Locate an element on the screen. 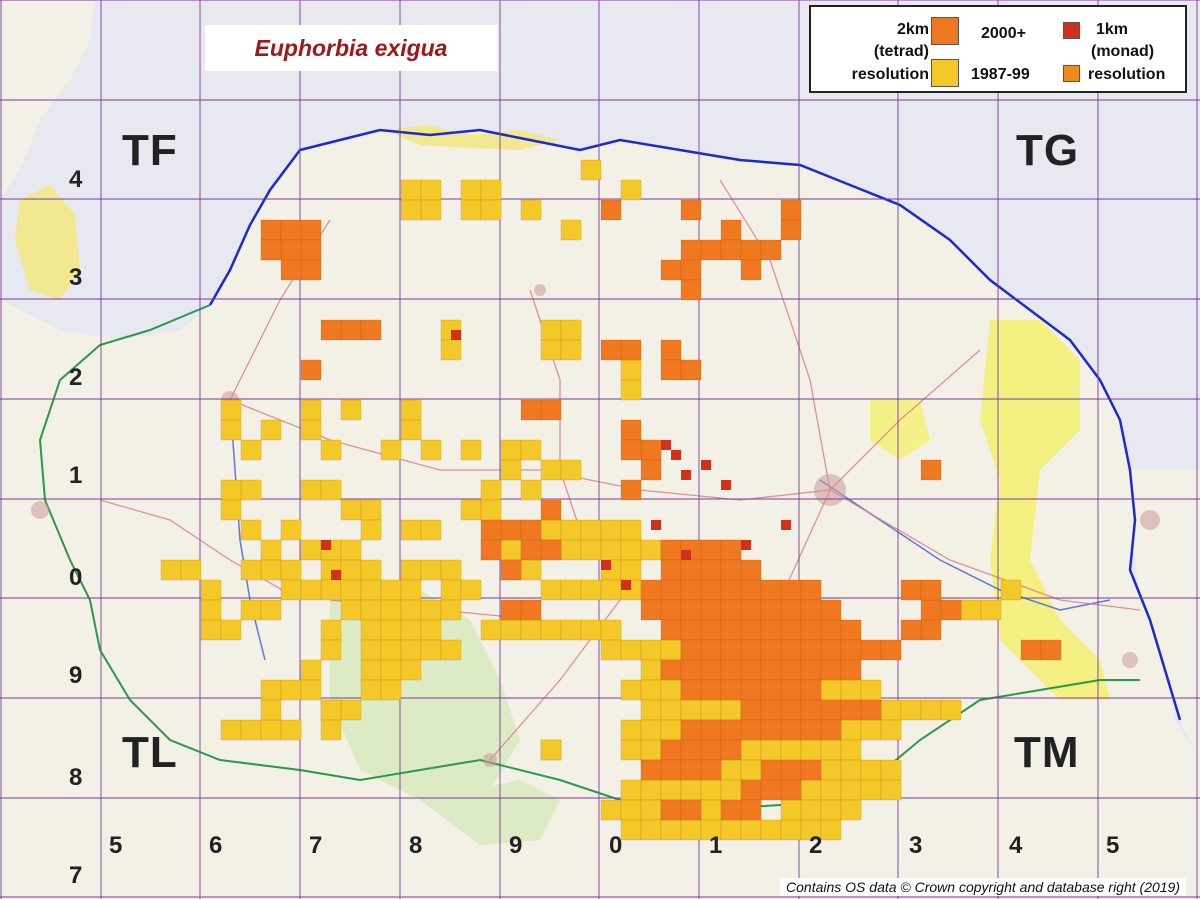  legend-monad-line1: 1km is located at coordinates (1112, 29).